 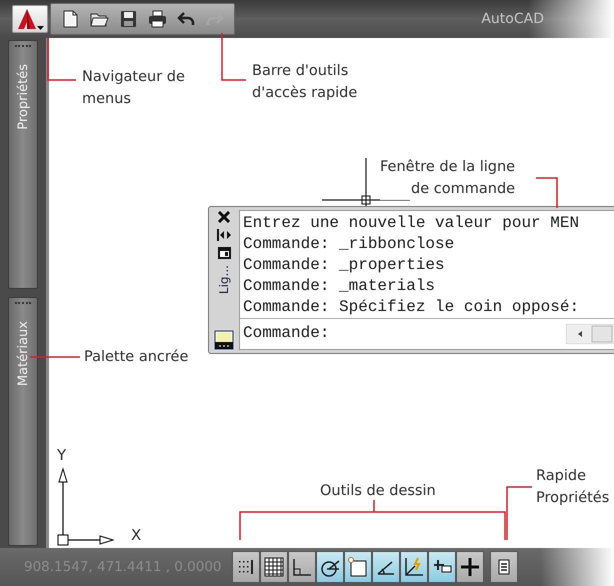 I want to click on double-arrow-icon, so click(x=224, y=235).